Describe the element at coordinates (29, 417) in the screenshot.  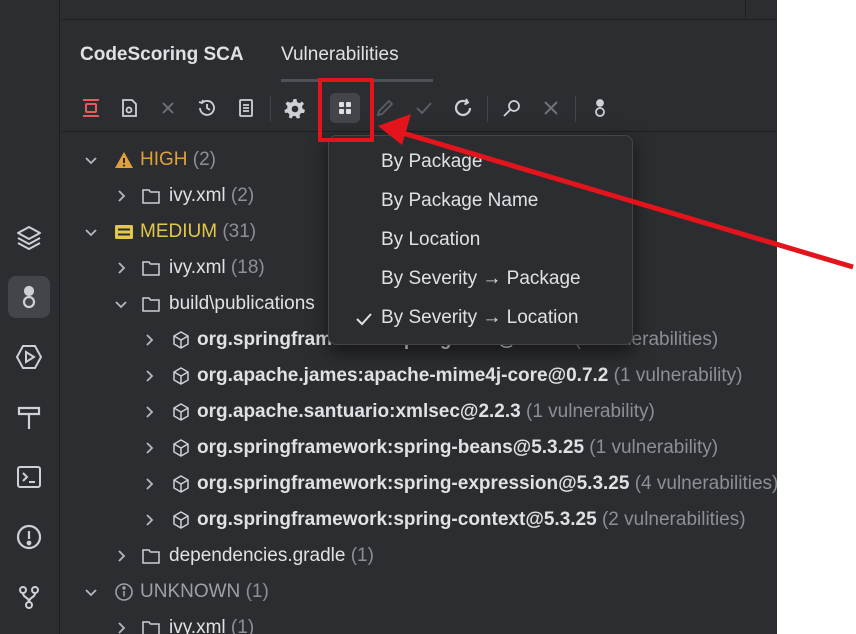
I see `build-hammer-icon` at that location.